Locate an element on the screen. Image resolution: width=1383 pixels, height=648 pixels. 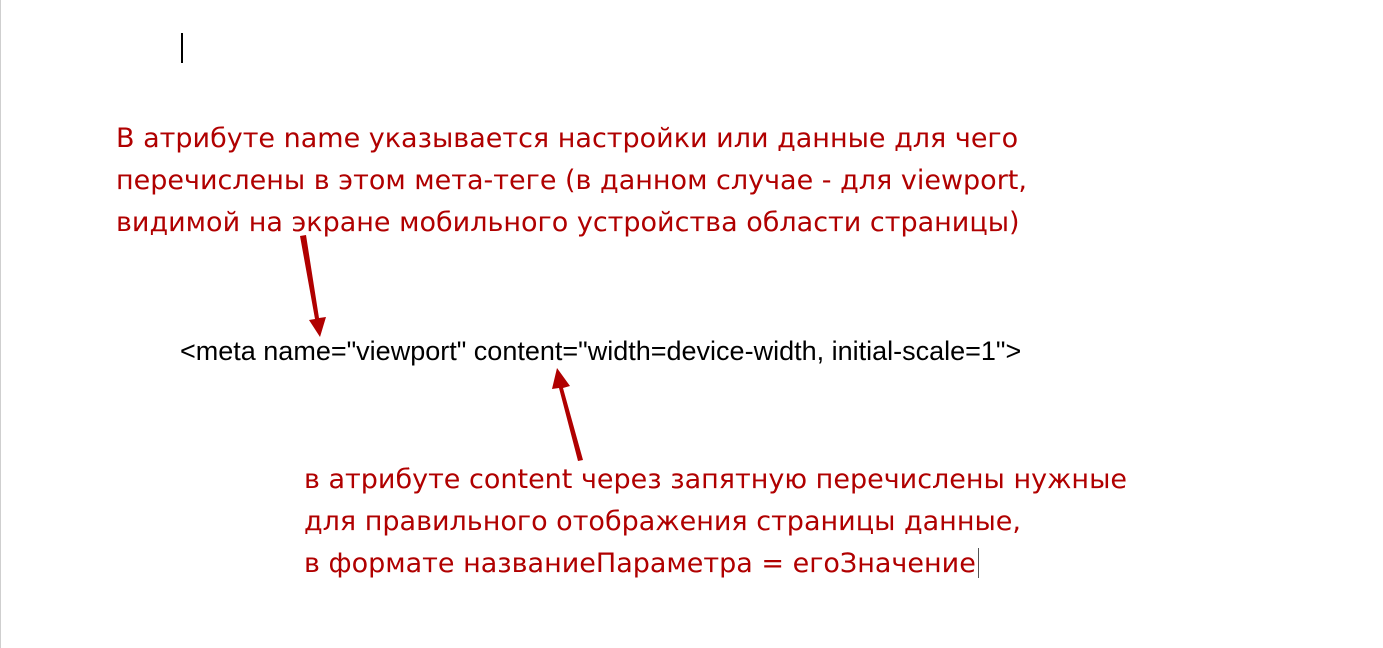
arrows-layer is located at coordinates (441, 348).